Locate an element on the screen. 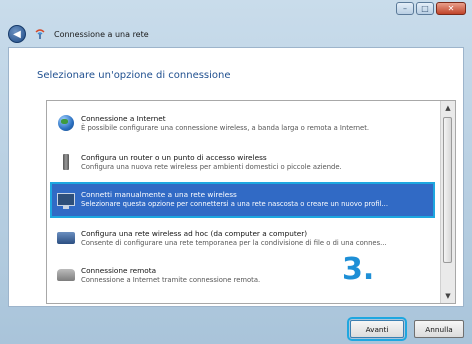 This screenshot has width=472, height=344. option-title: Connessione a Internet is located at coordinates (123, 118).